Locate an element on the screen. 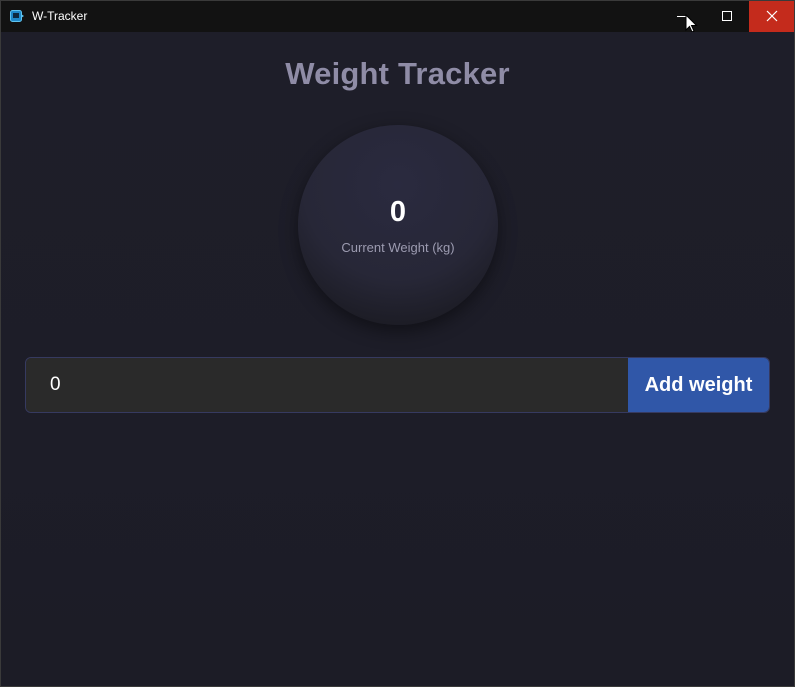 The height and width of the screenshot is (687, 795). title-bar: W-Tracker is located at coordinates (397, 17).